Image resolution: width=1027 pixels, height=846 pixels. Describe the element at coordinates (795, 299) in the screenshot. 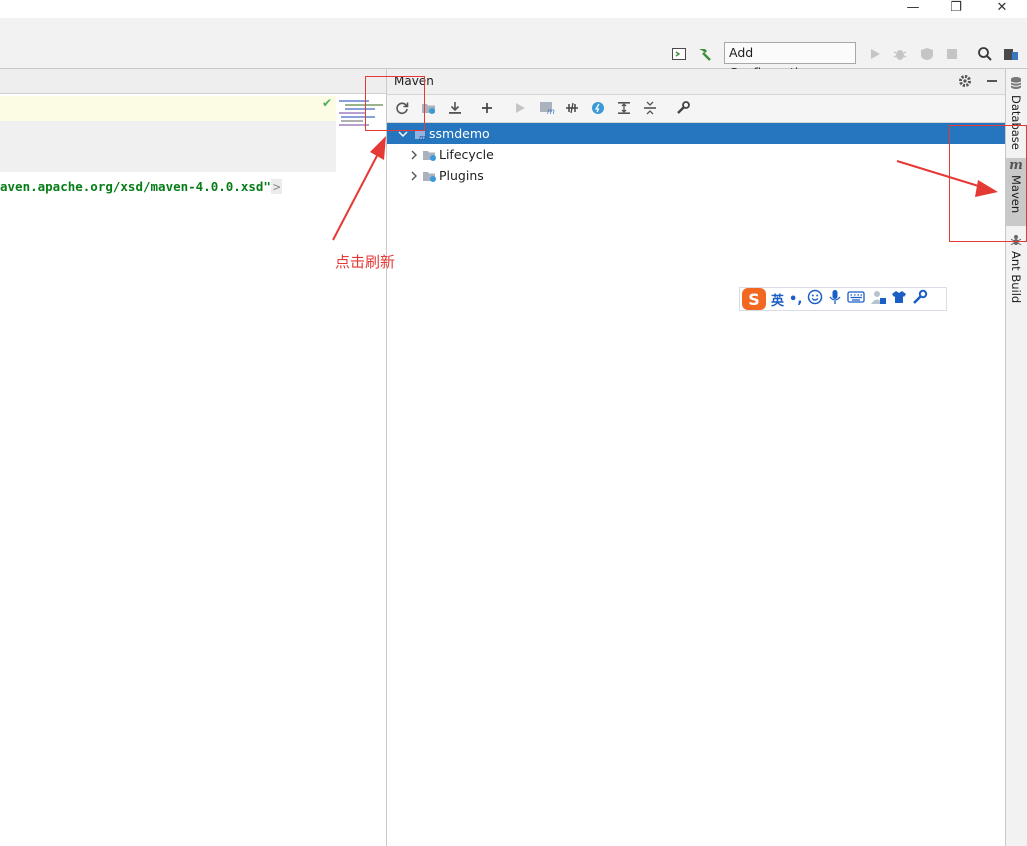

I see `ime-punctuation-toggle: •,` at that location.